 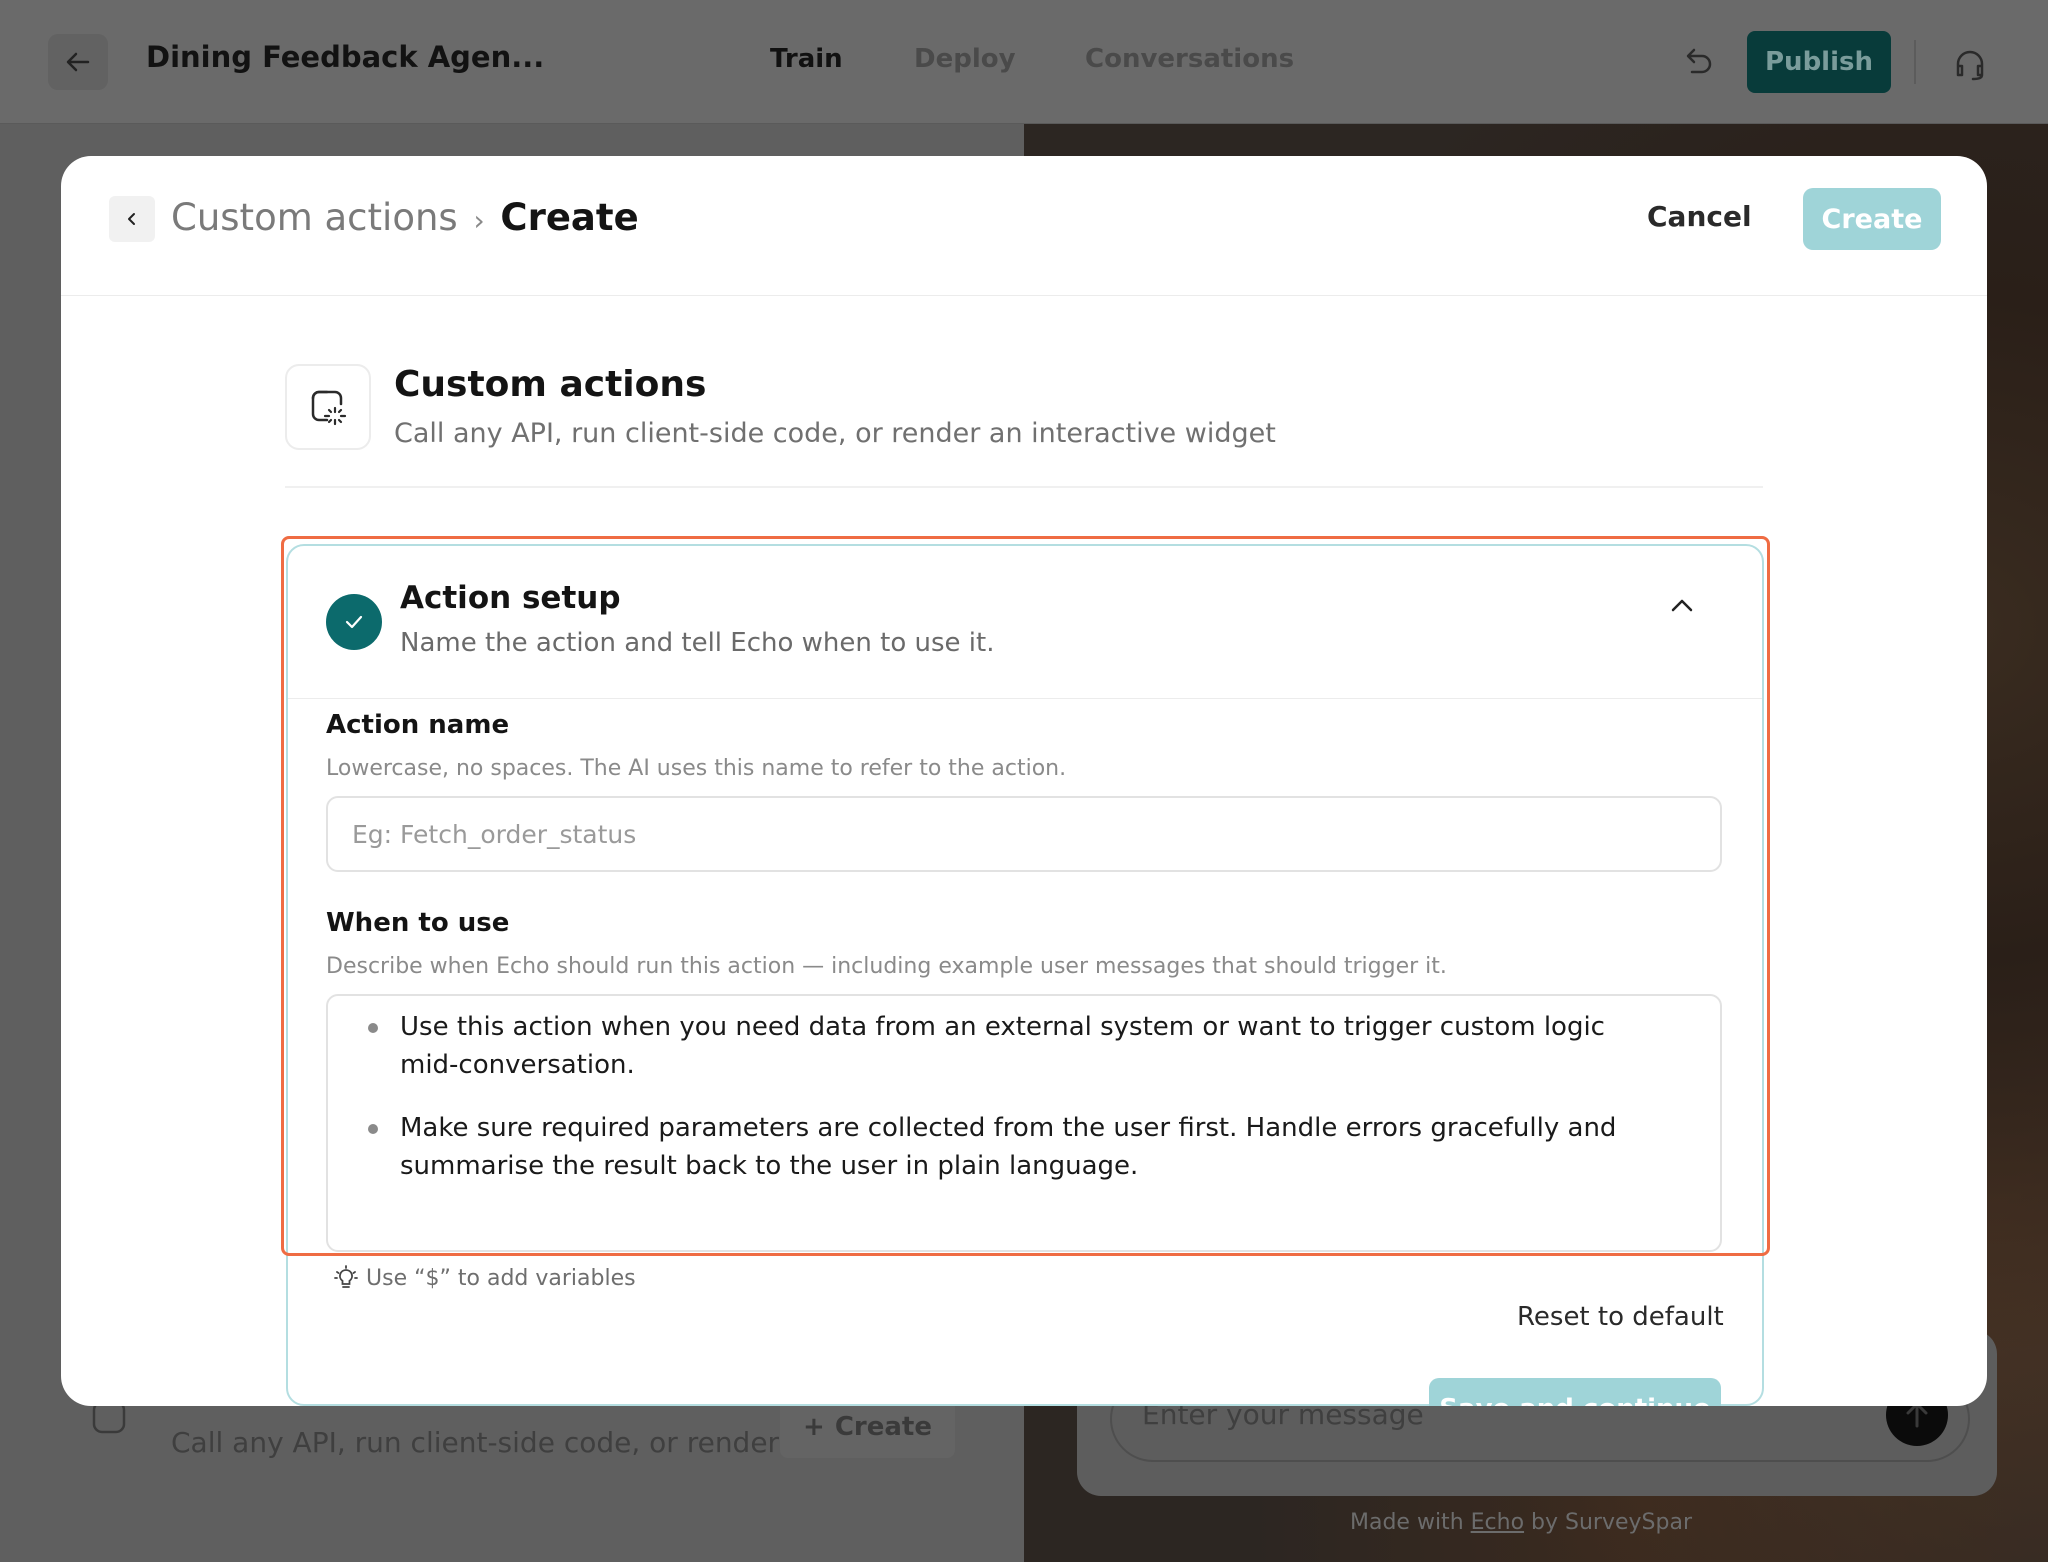 I want to click on variables-hint-text: Use “$” to add variables, so click(x=501, y=1278).